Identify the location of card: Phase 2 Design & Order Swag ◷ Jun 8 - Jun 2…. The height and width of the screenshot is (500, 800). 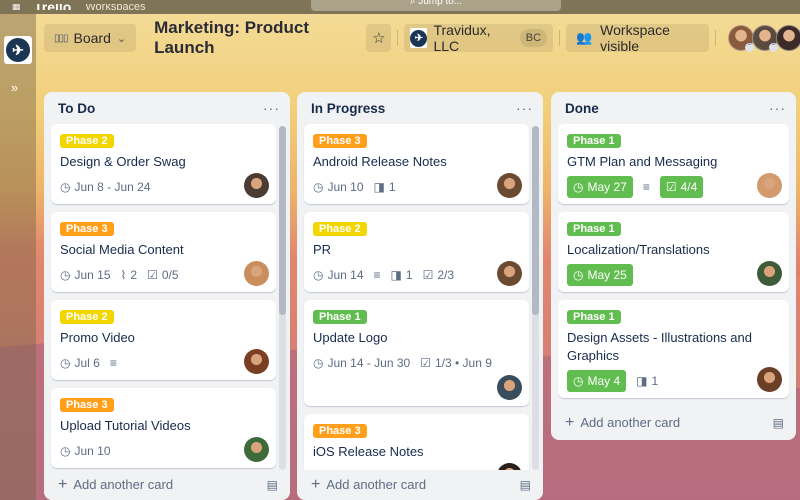
(163, 164).